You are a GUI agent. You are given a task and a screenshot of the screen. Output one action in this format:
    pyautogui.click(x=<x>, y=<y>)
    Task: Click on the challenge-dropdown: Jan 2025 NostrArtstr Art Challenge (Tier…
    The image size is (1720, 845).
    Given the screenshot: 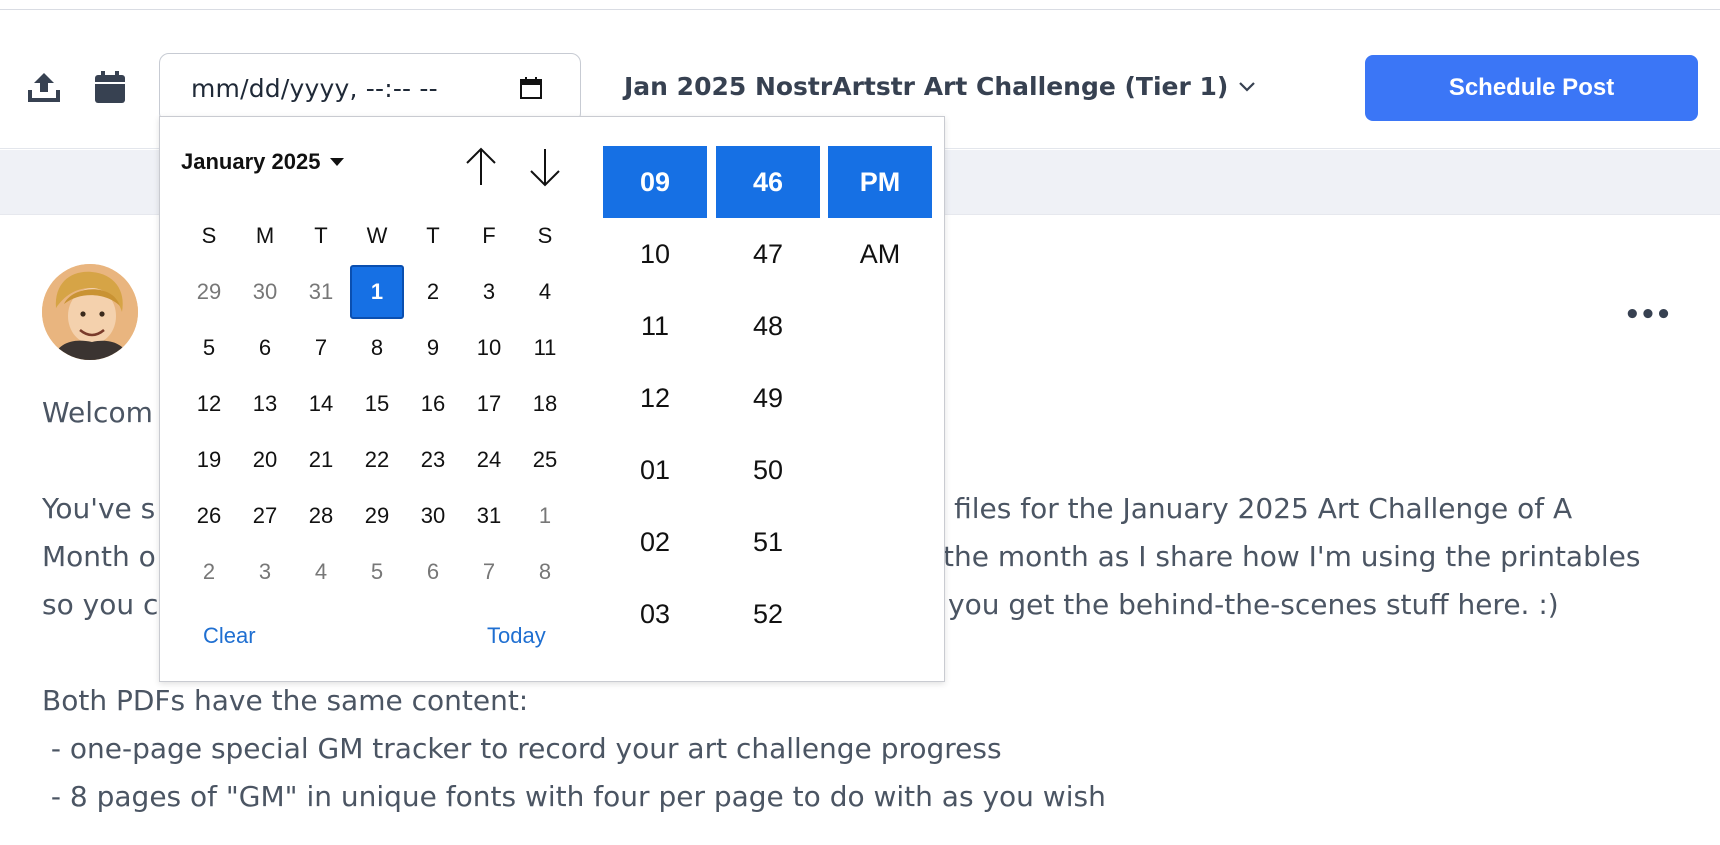 What is the action you would take?
    pyautogui.click(x=940, y=86)
    